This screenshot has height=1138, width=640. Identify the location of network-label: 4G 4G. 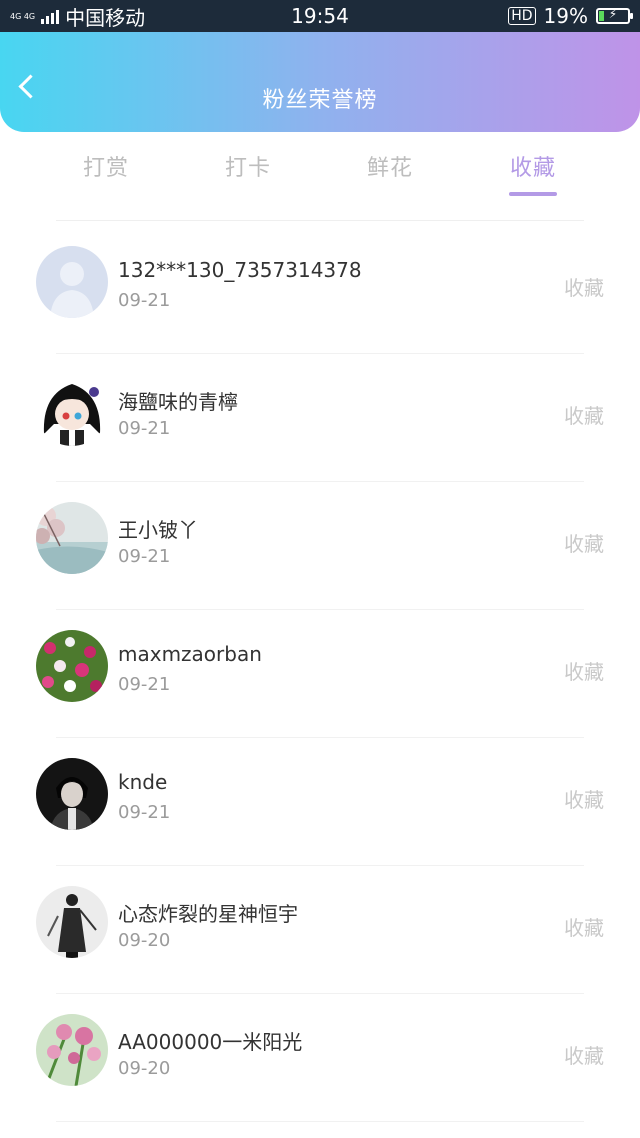
(23, 16).